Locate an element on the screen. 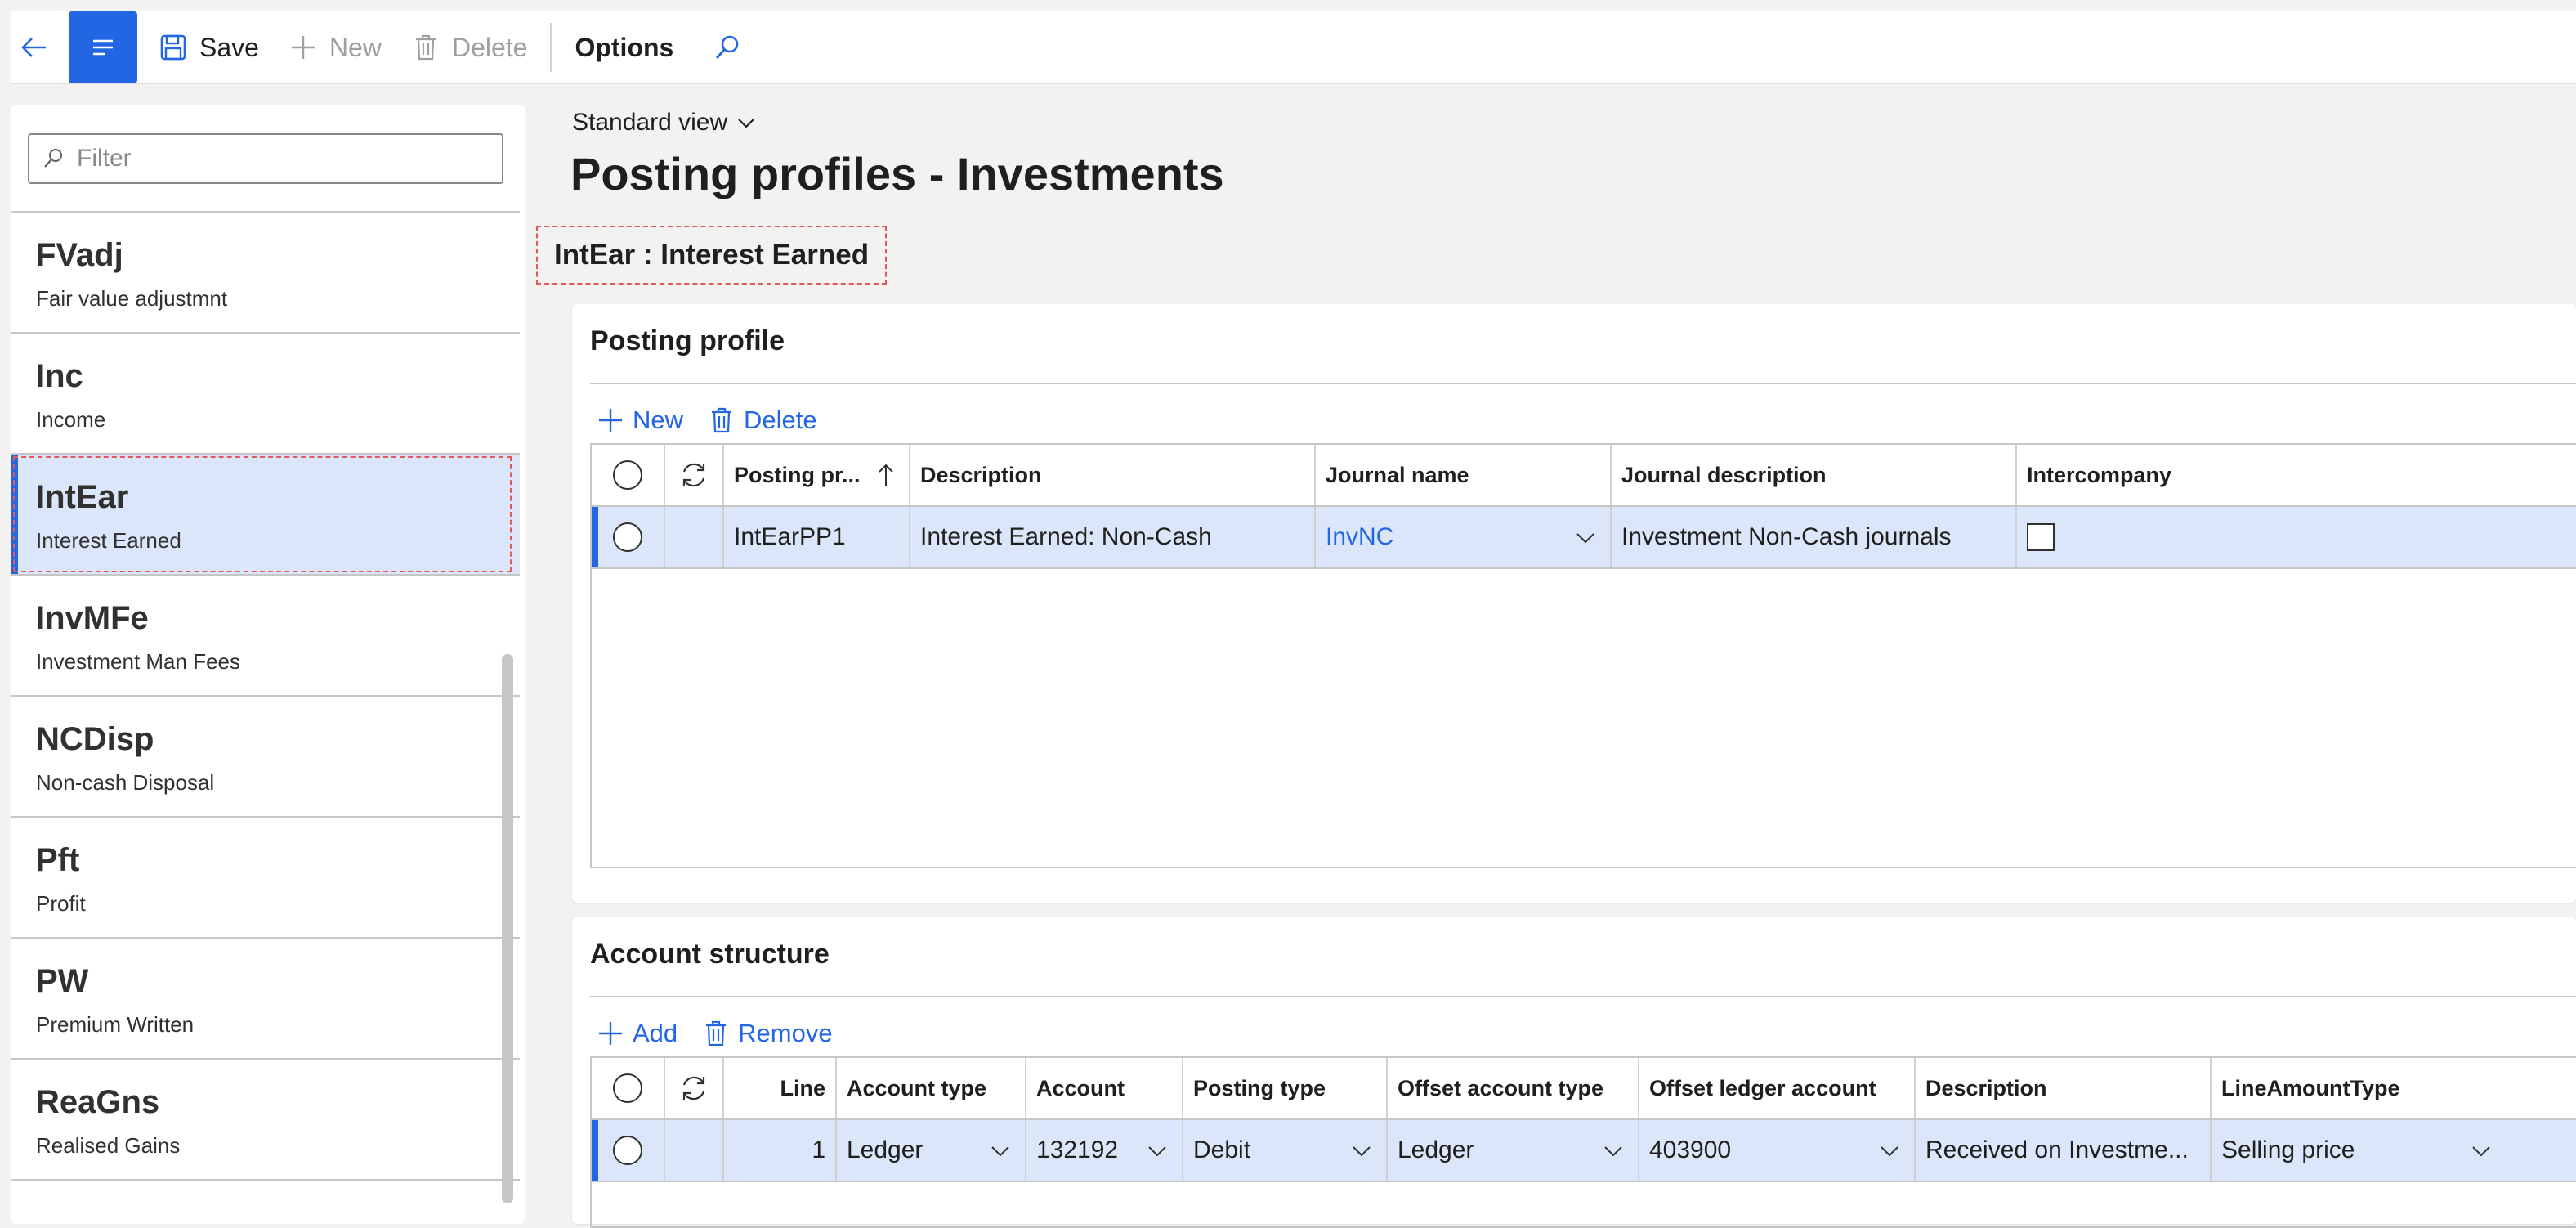 The width and height of the screenshot is (2576, 1228). journal-description-cell: Investment Non-Cash journals is located at coordinates (1814, 537).